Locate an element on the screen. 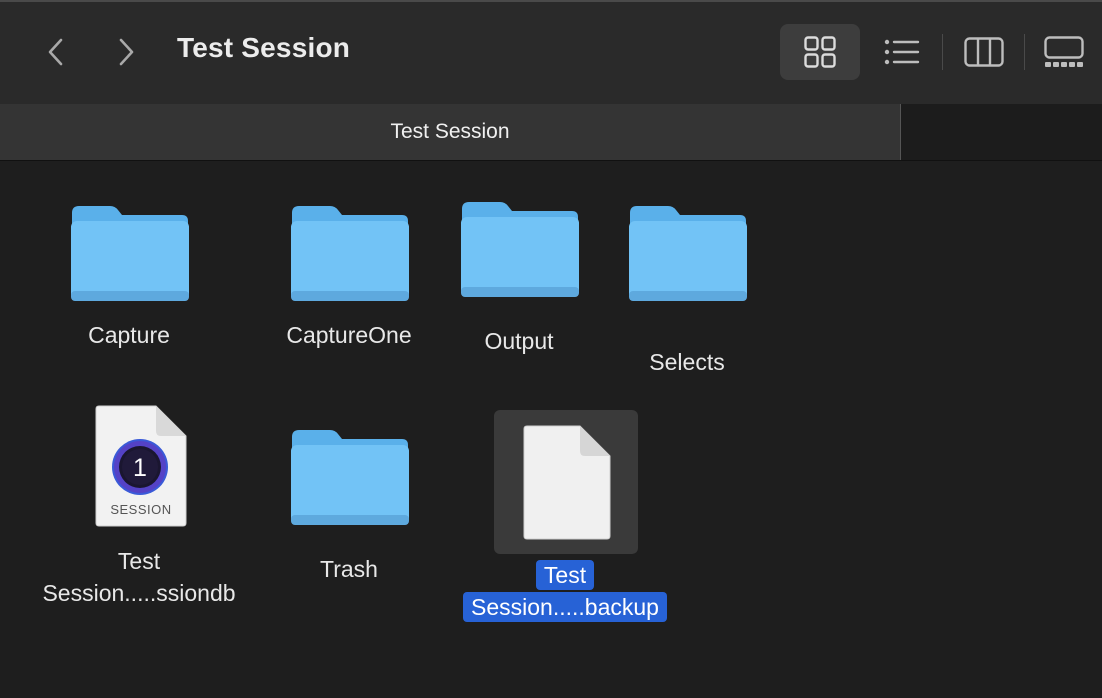  folder-item-trash: Trash is located at coordinates (349, 504).